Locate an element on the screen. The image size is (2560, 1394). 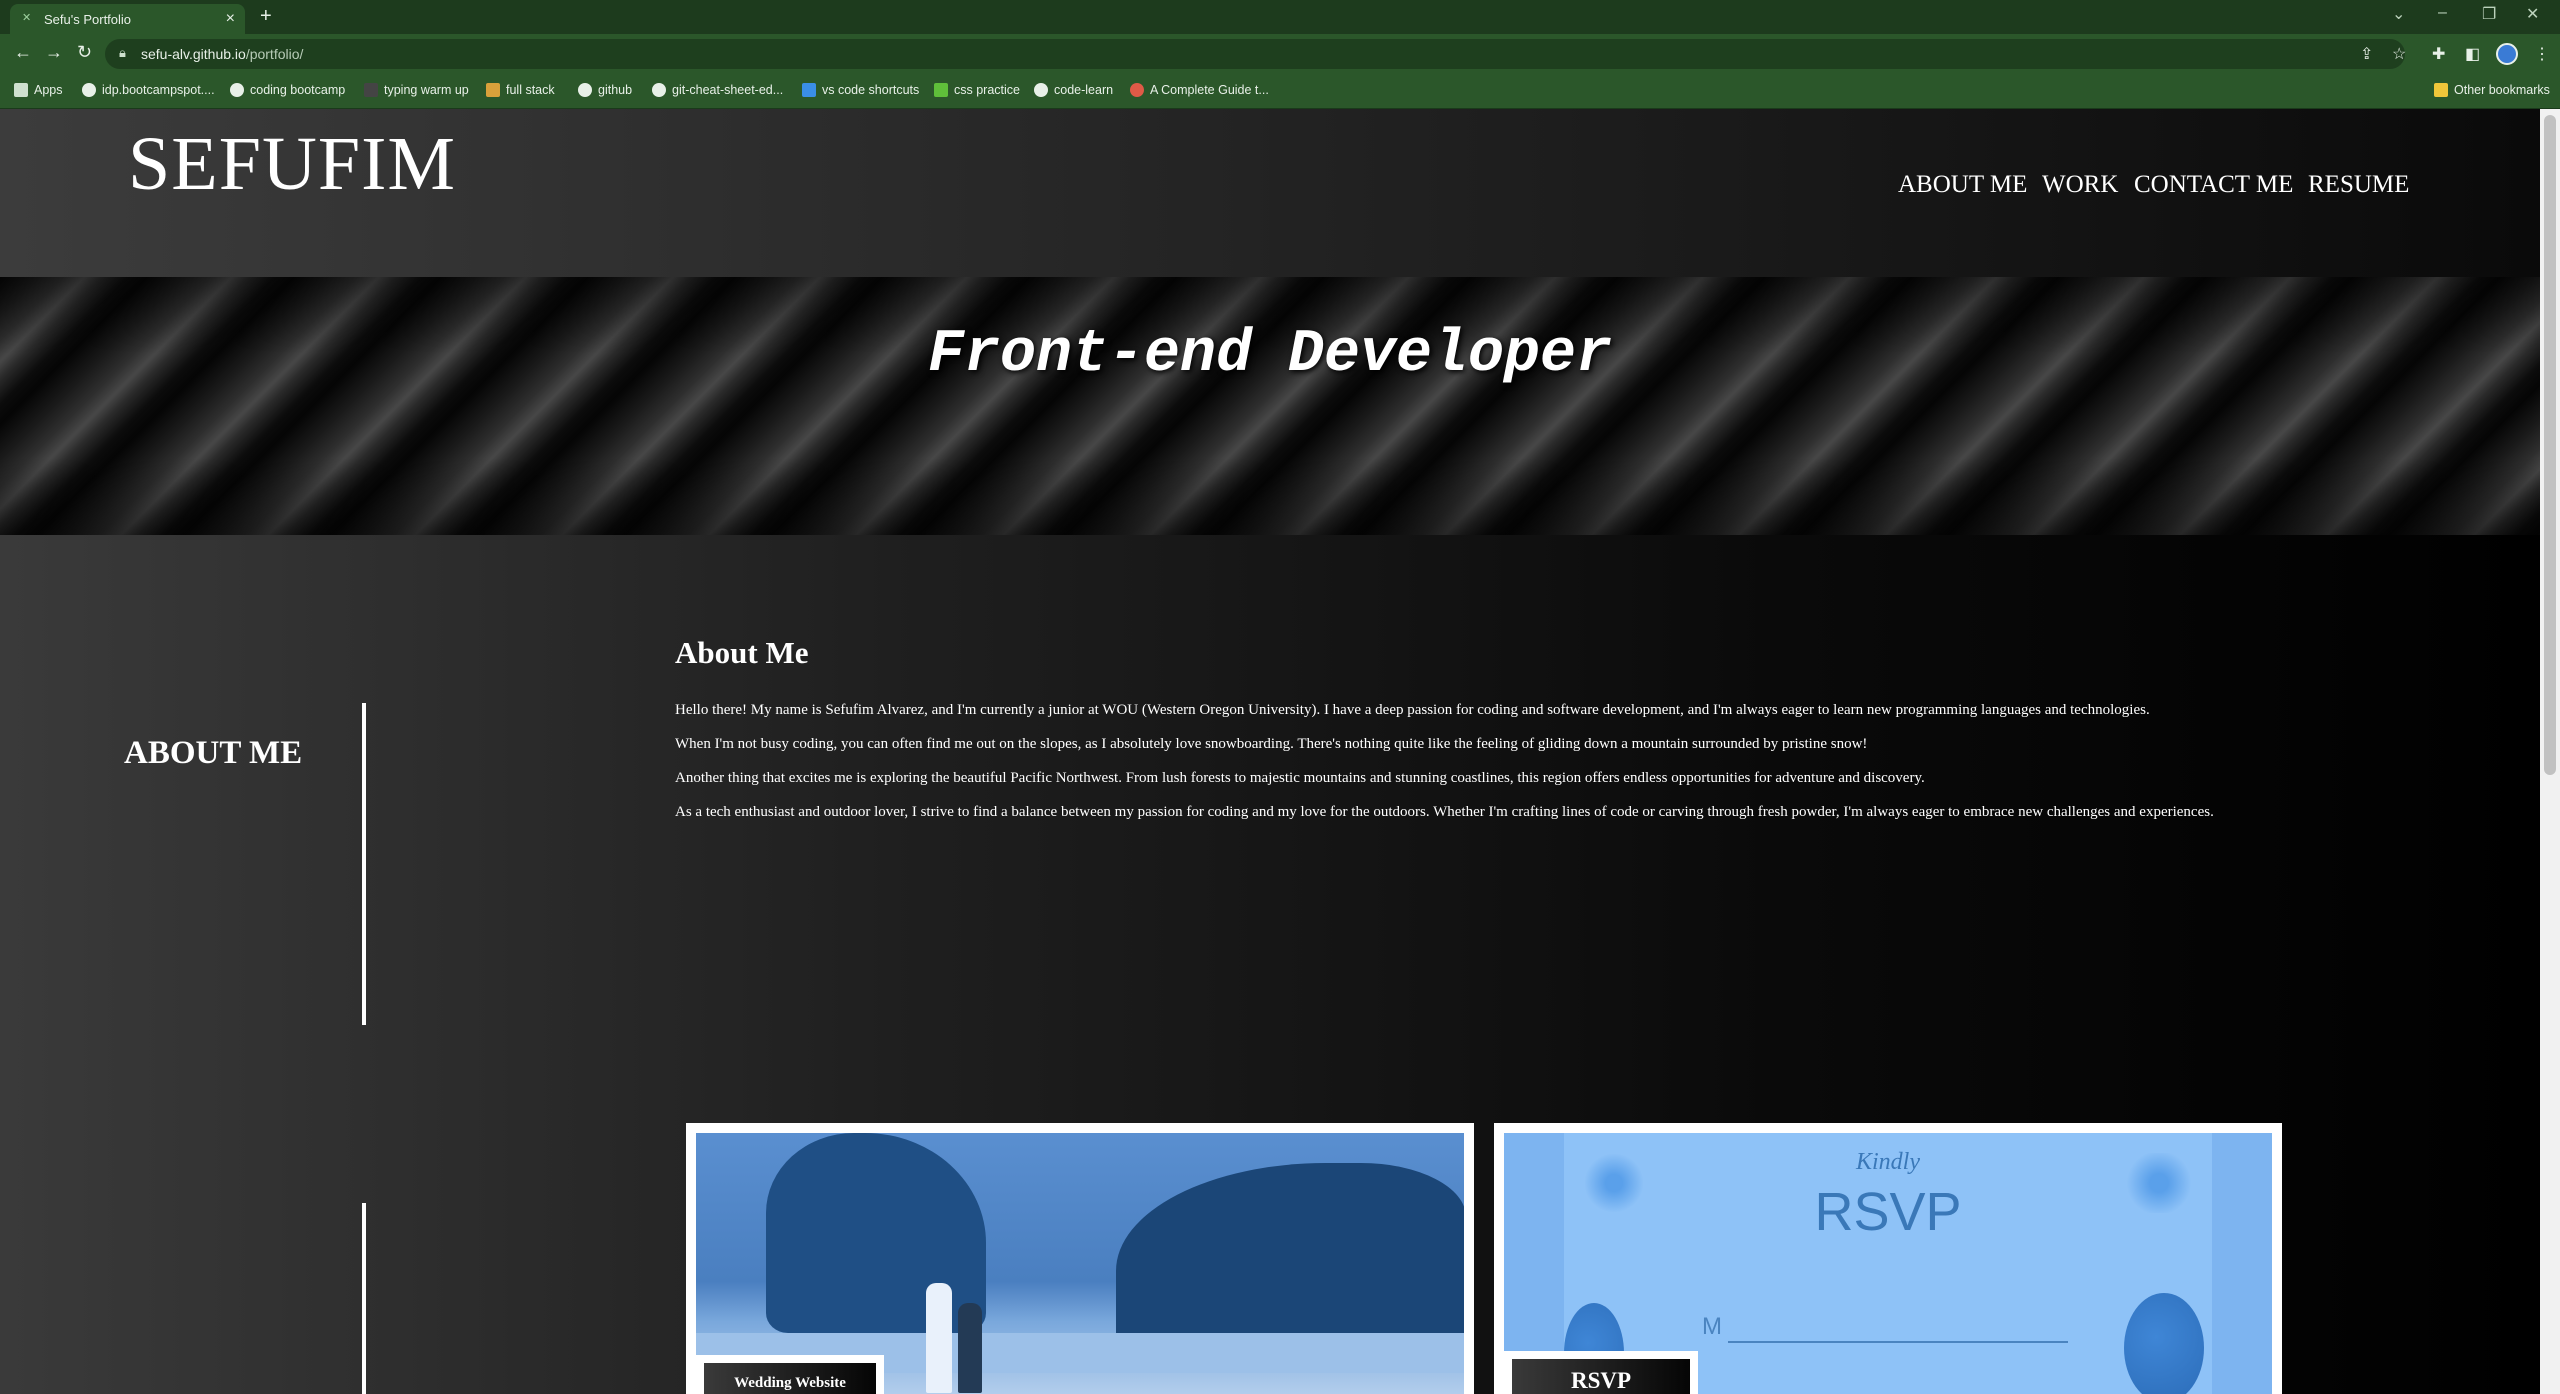
back-icon: ← is located at coordinates (23, 52).